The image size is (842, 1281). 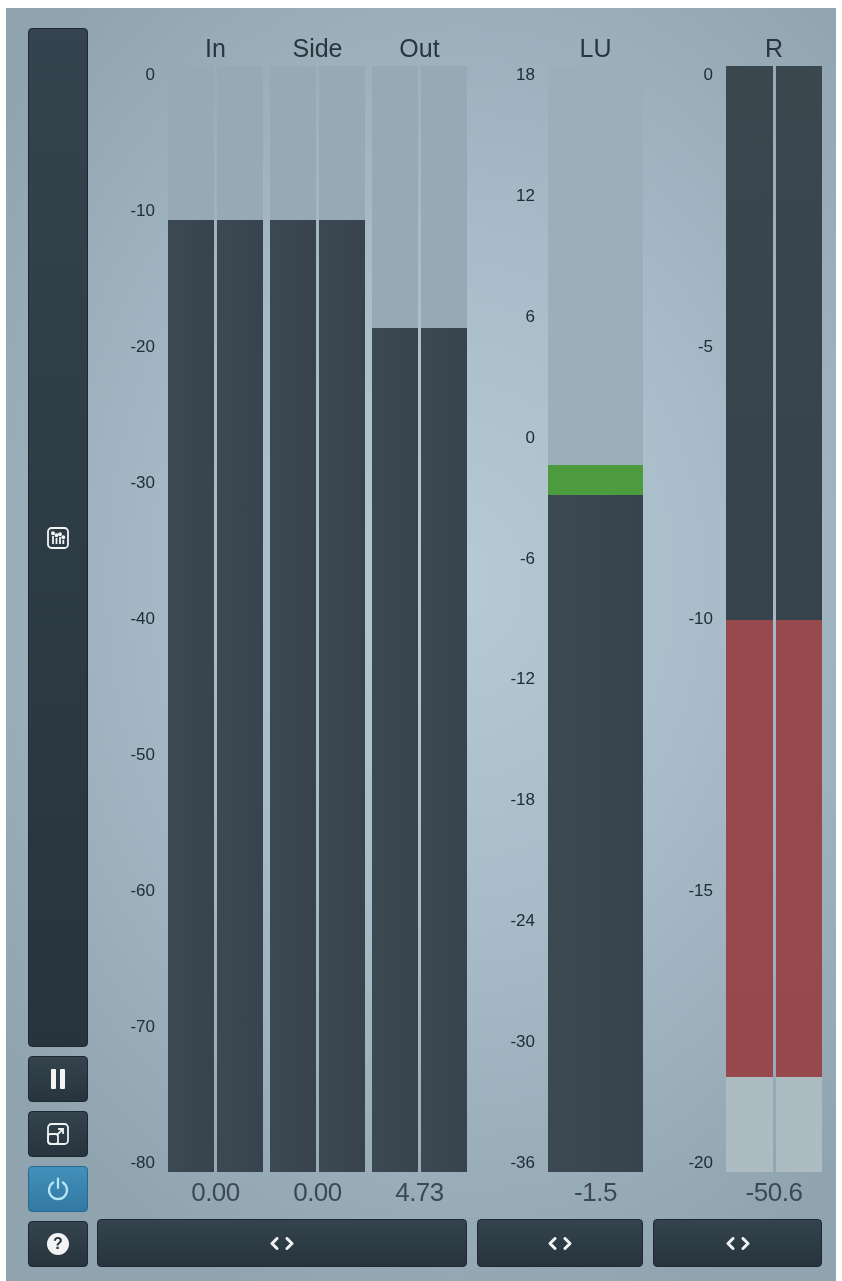 I want to click on meter-label: Out, so click(x=419, y=48).